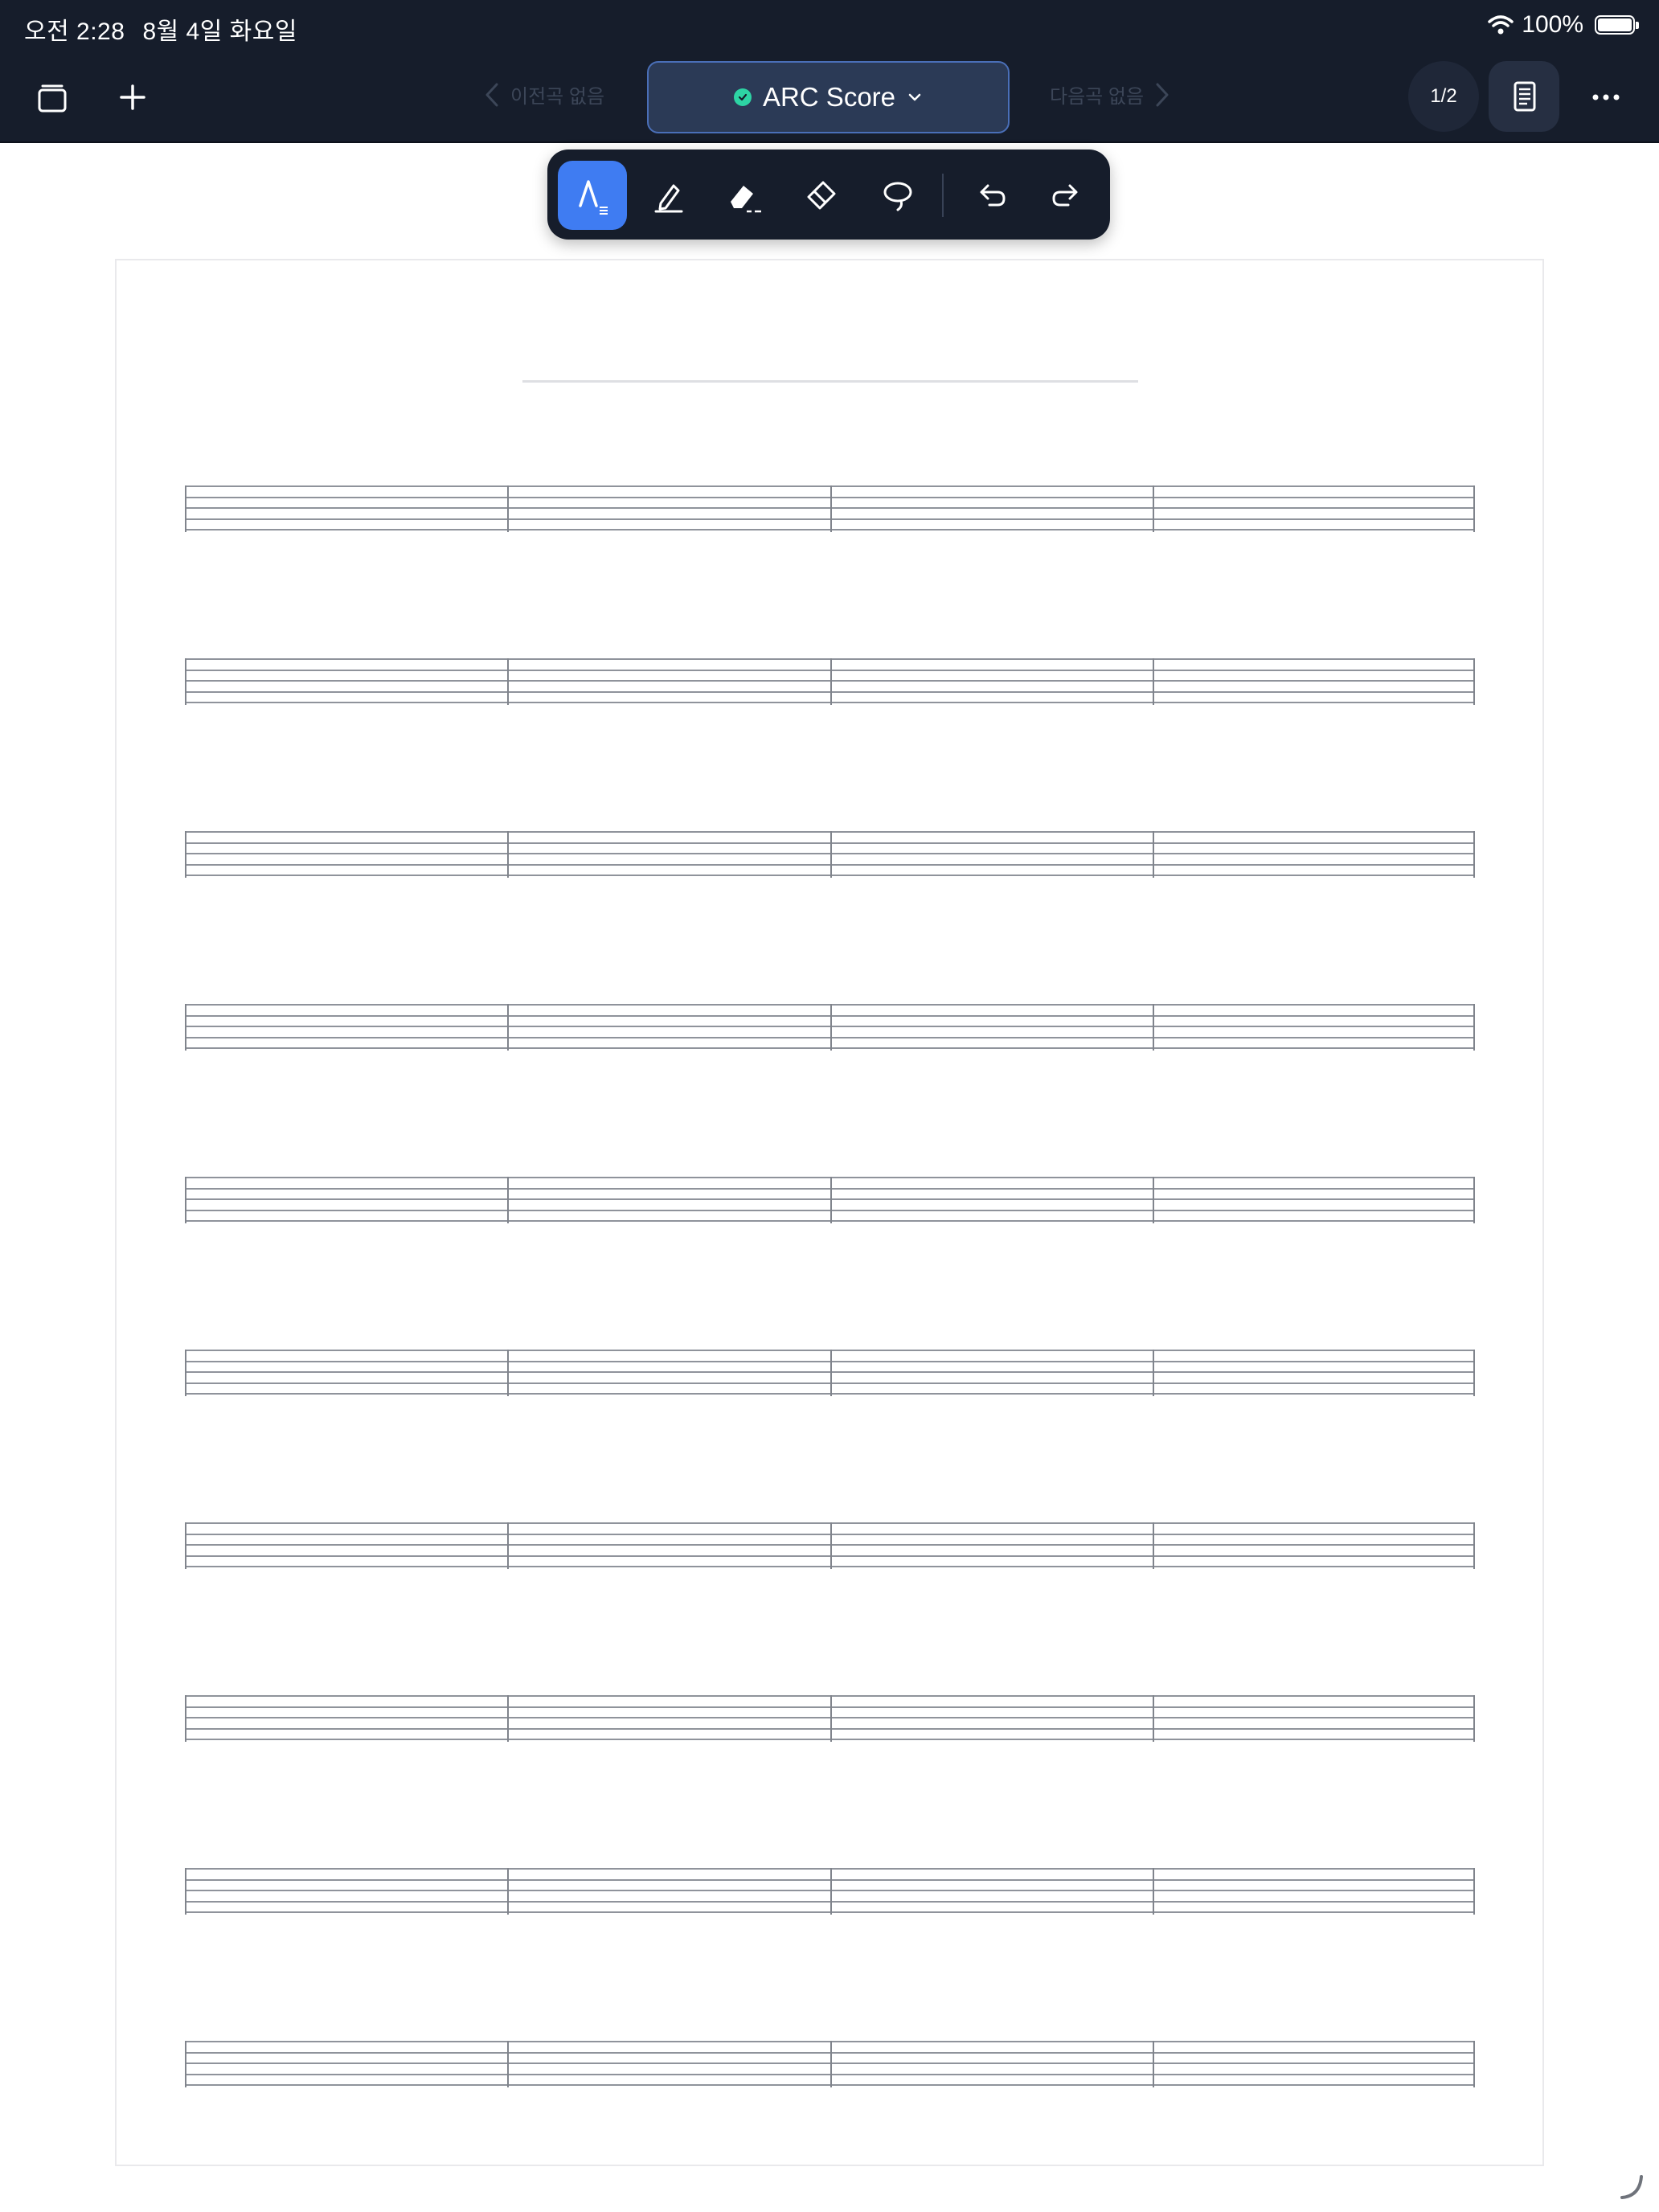  I want to click on chevron-right-icon, so click(1162, 94).